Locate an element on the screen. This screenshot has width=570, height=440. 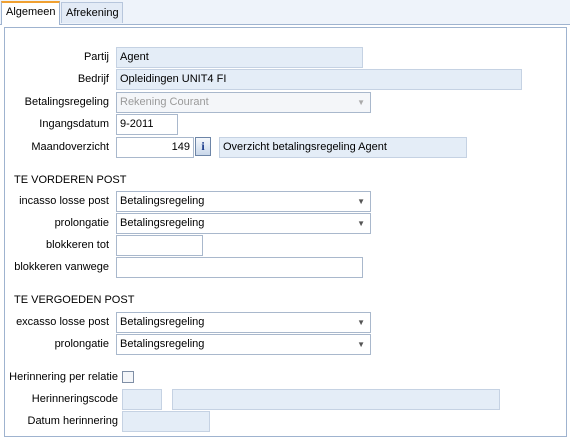
tab-strip: Algemeen Afrekening is located at coordinates (285, 12).